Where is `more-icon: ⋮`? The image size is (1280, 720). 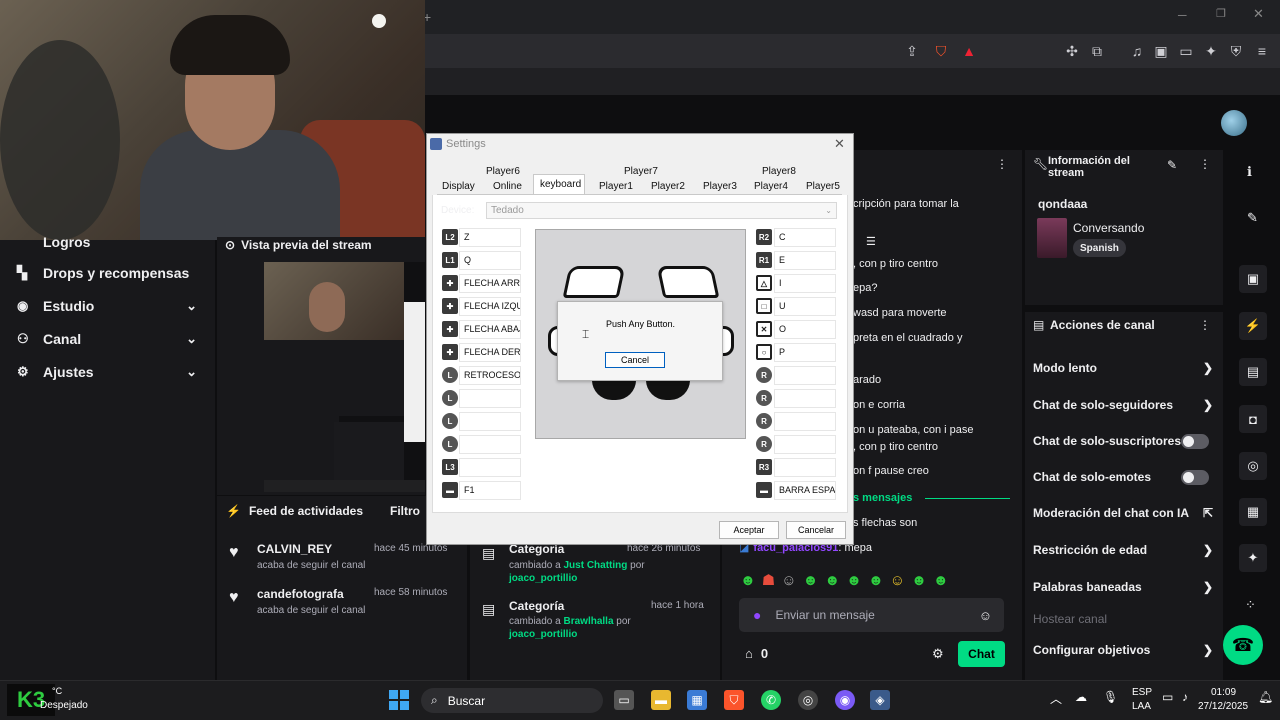 more-icon: ⋮ is located at coordinates (1205, 325).